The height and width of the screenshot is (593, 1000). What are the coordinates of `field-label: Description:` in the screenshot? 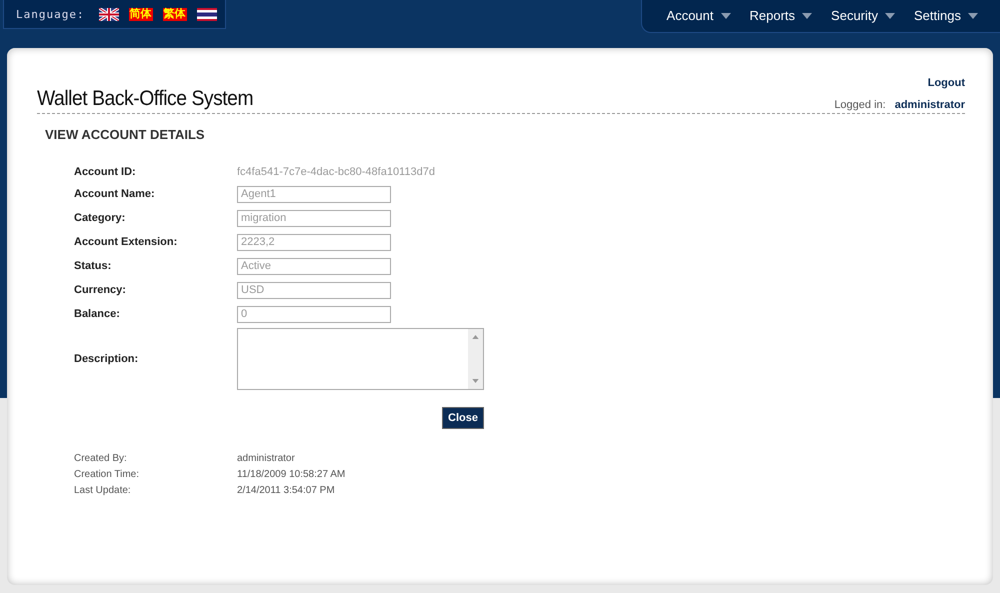 It's located at (107, 359).